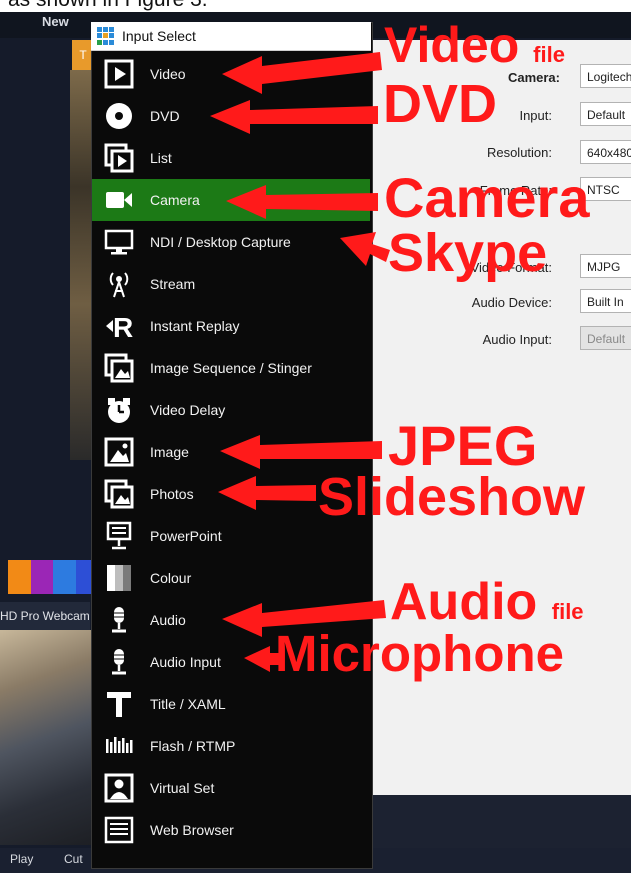  I want to click on photos-icon, so click(119, 494).